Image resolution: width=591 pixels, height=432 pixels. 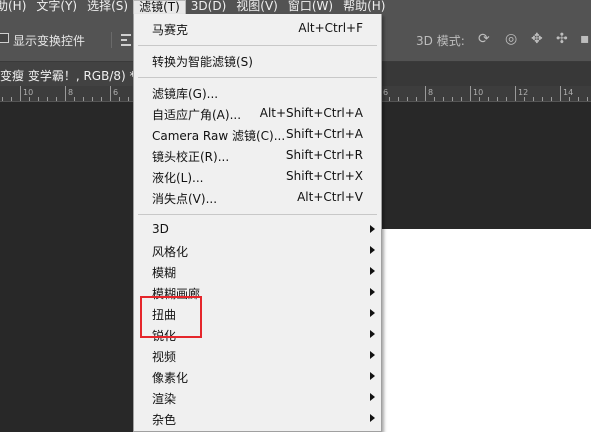 What do you see at coordinates (257, 355) in the screenshot?
I see `menu-item-video: 视频` at bounding box center [257, 355].